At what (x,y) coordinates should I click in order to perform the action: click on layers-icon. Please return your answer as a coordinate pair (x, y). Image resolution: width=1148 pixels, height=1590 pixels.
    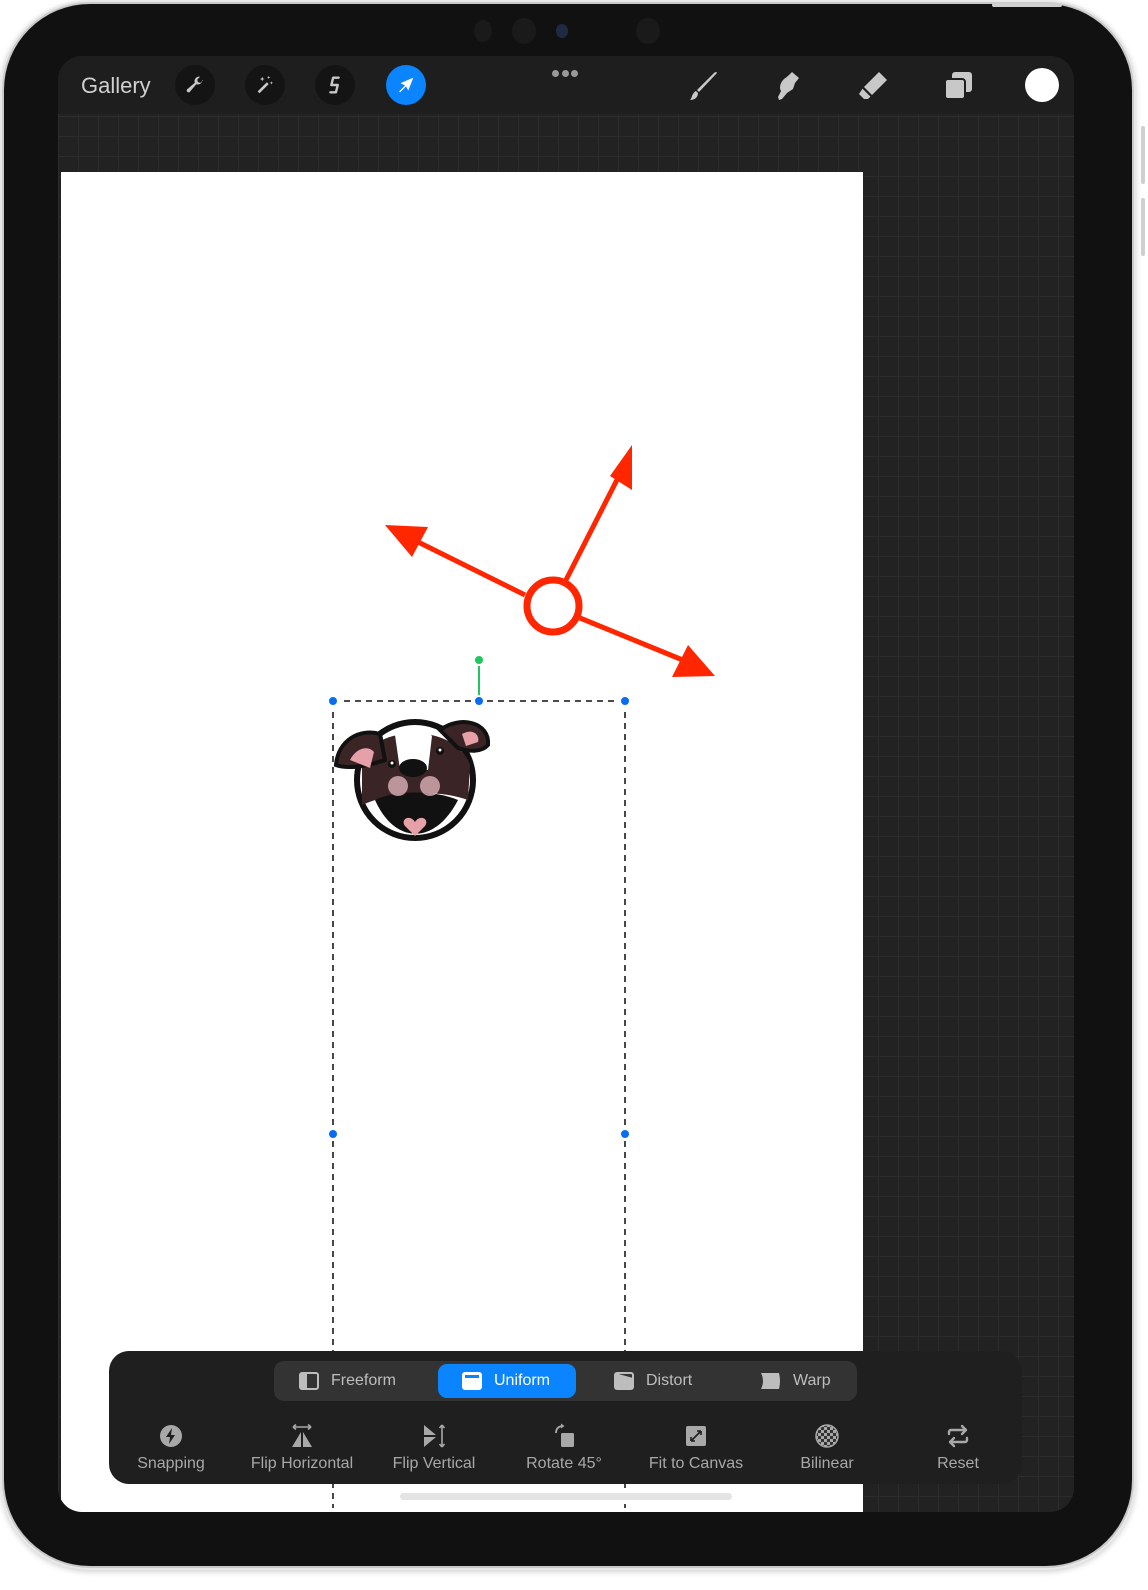
    Looking at the image, I should click on (958, 86).